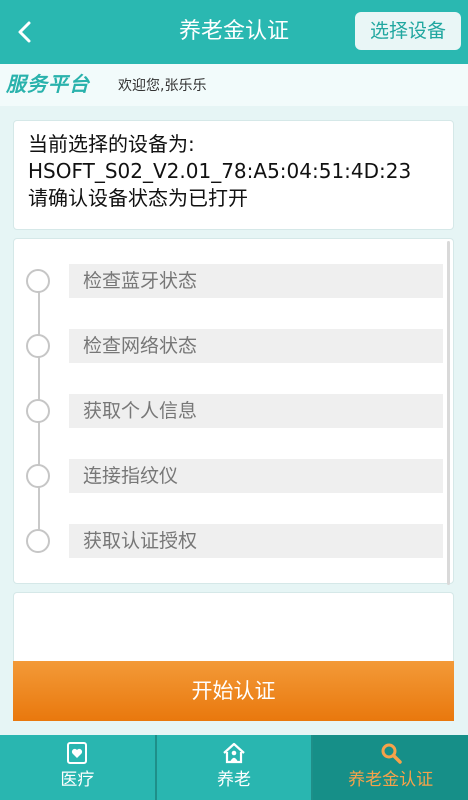 The image size is (468, 800). What do you see at coordinates (233, 627) in the screenshot?
I see `content-card` at bounding box center [233, 627].